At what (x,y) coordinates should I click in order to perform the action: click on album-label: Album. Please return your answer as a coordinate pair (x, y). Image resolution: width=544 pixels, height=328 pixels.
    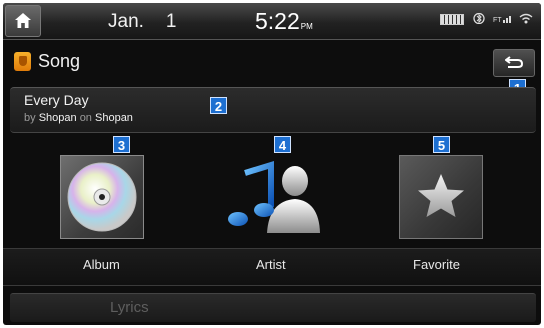
    Looking at the image, I should click on (101, 264).